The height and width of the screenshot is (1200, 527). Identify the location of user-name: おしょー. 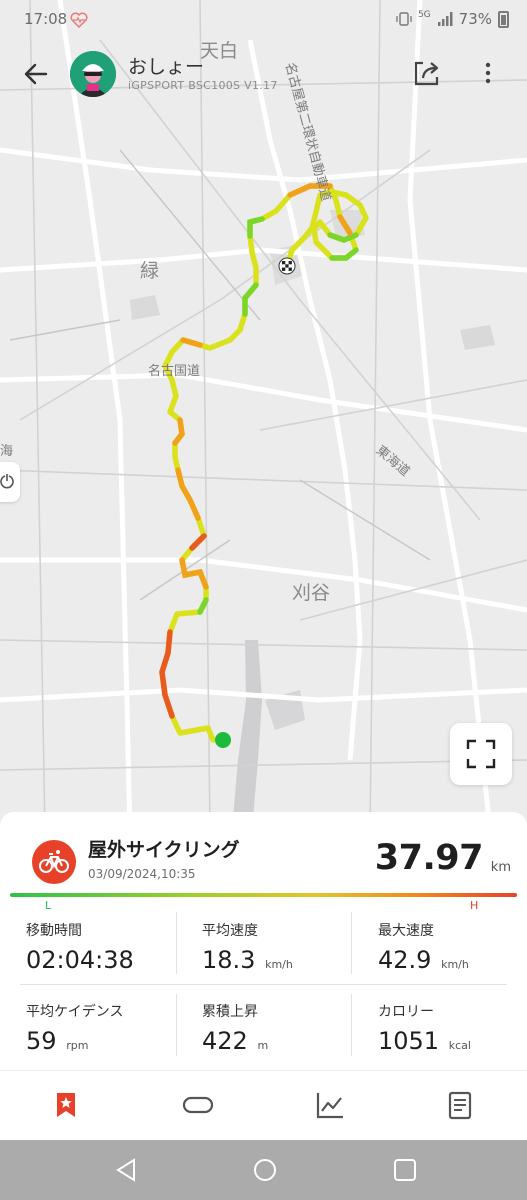
(166, 67).